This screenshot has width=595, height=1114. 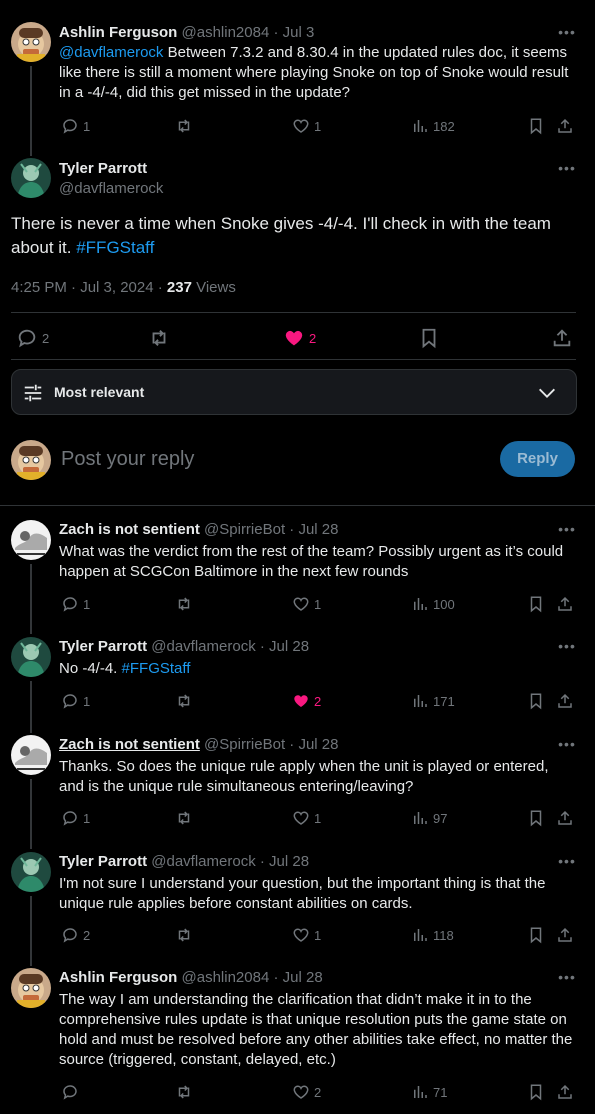 I want to click on reply-input: Post your reply, so click(x=127, y=459).